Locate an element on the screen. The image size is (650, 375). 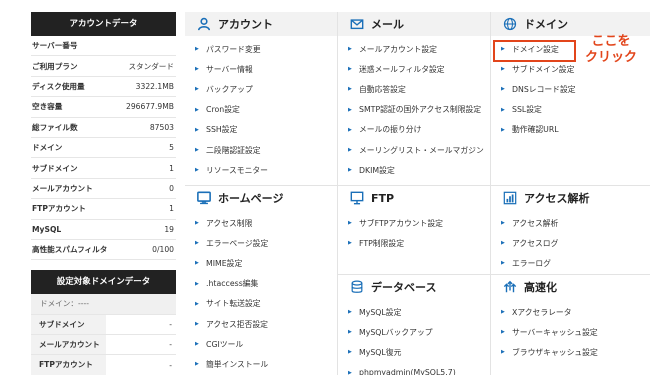
menu-link-label: 自動応答設定 is located at coordinates (382, 89).